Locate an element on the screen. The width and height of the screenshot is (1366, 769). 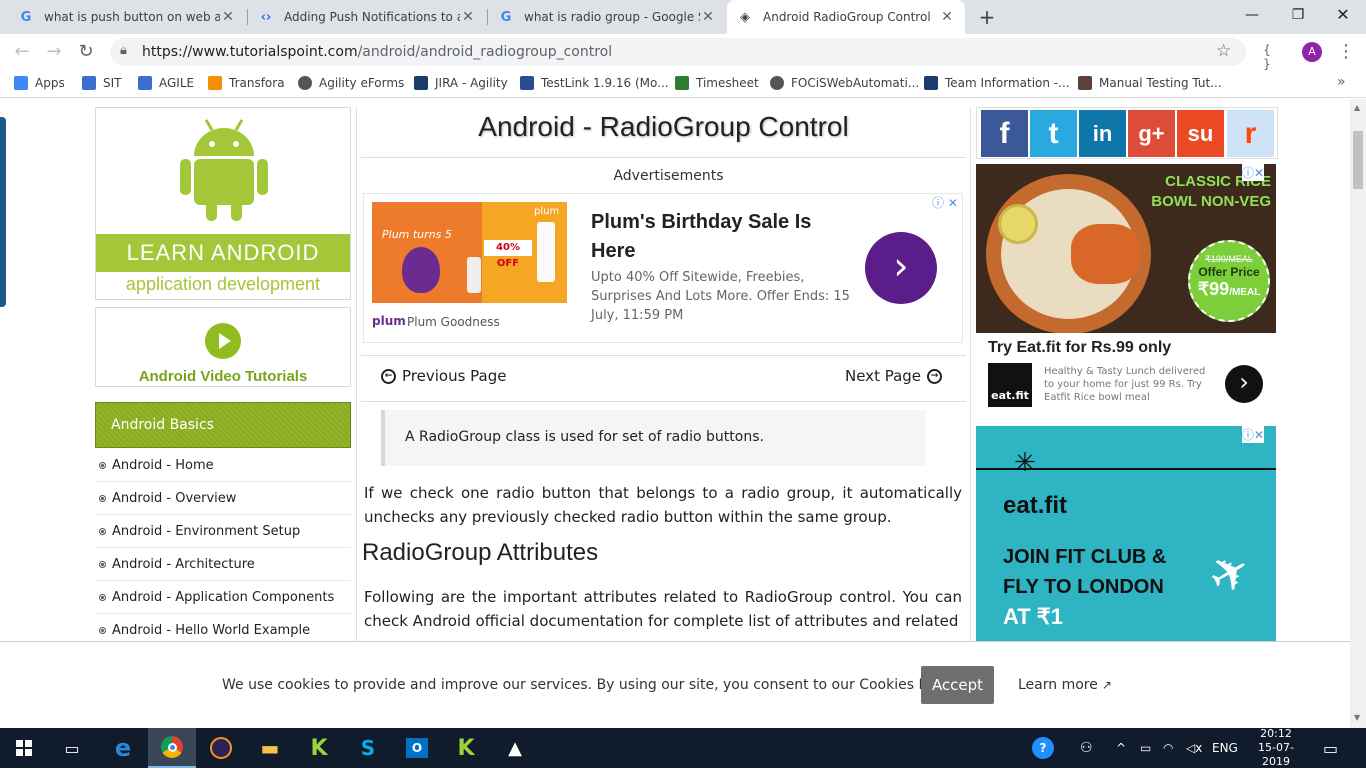
language-indicator: ENG is located at coordinates (1225, 748).